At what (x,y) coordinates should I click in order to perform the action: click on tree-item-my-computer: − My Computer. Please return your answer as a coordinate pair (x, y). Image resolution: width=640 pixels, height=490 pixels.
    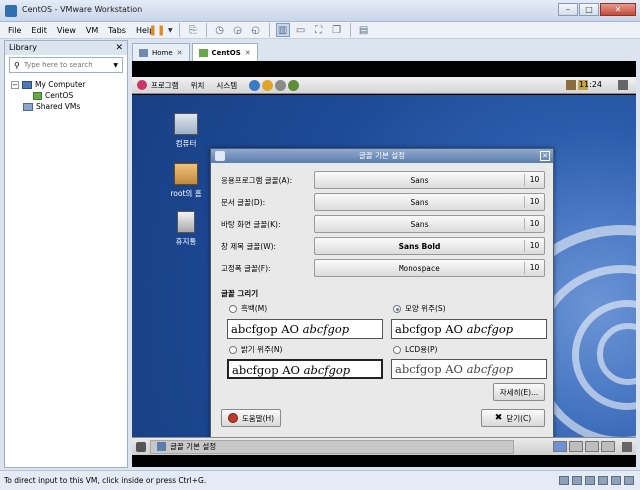
    Looking at the image, I should click on (69, 84).